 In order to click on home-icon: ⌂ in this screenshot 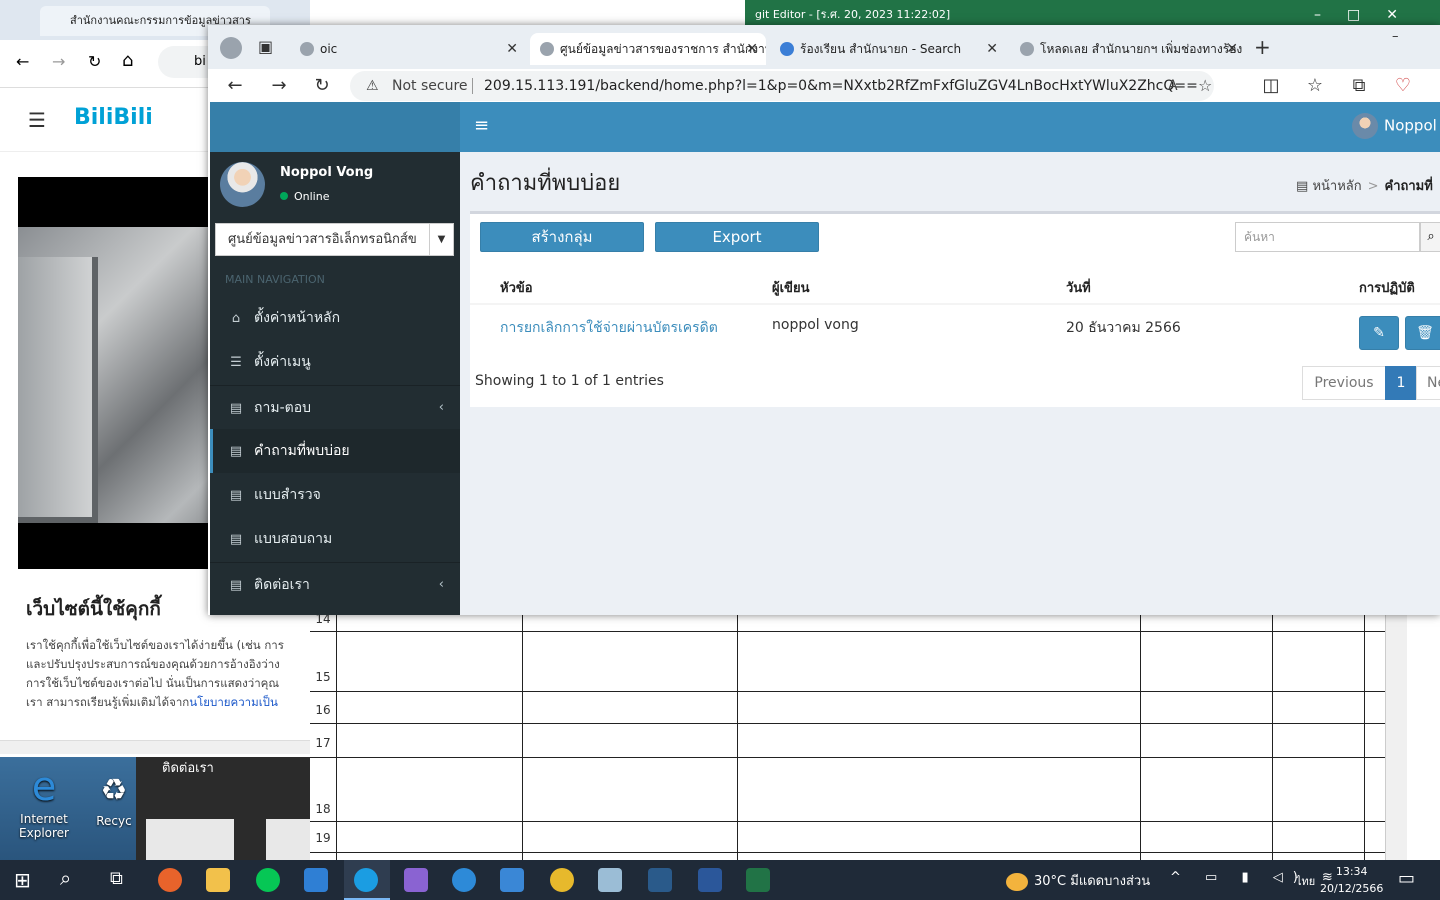, I will do `click(127, 60)`.